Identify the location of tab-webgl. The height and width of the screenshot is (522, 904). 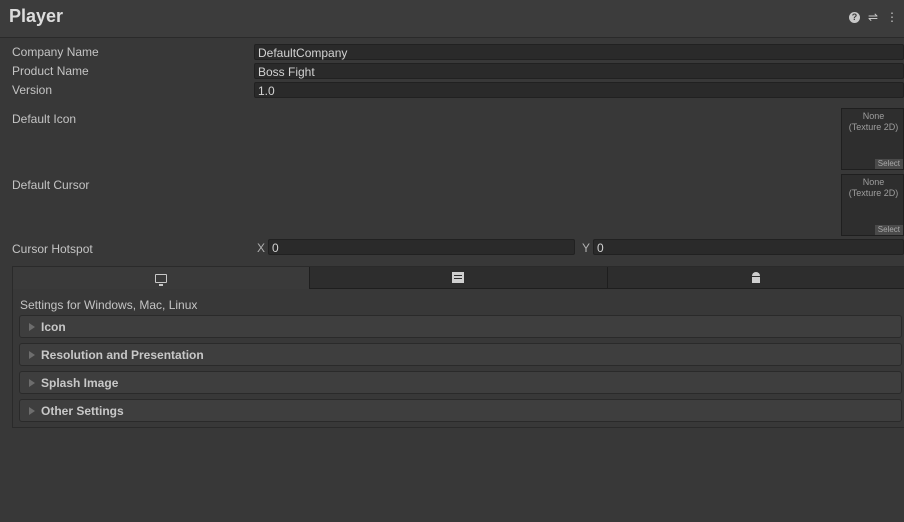
(459, 278).